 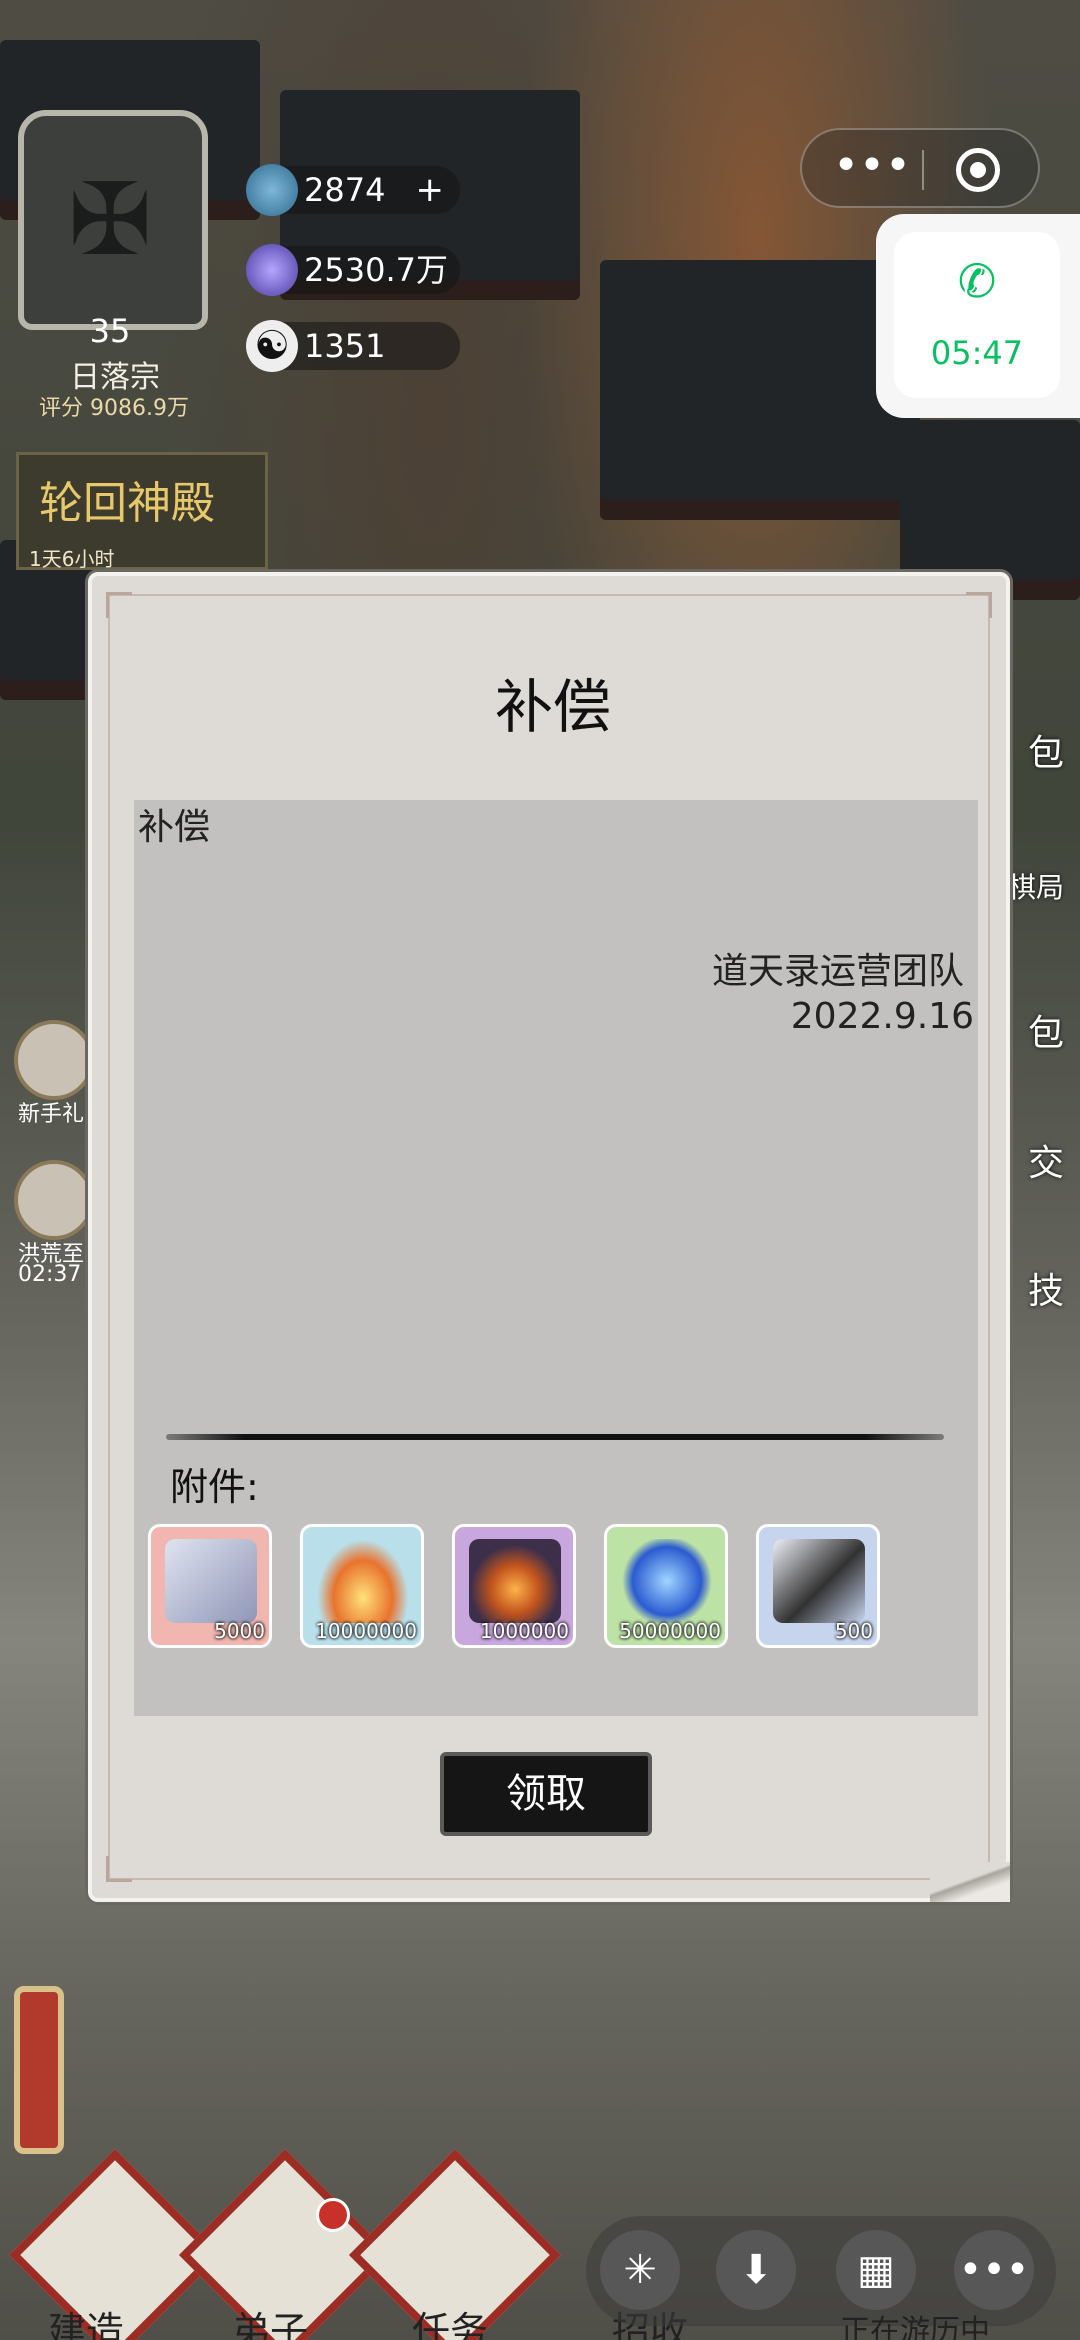 I want to click on call-duration: 05:47, so click(x=977, y=353).